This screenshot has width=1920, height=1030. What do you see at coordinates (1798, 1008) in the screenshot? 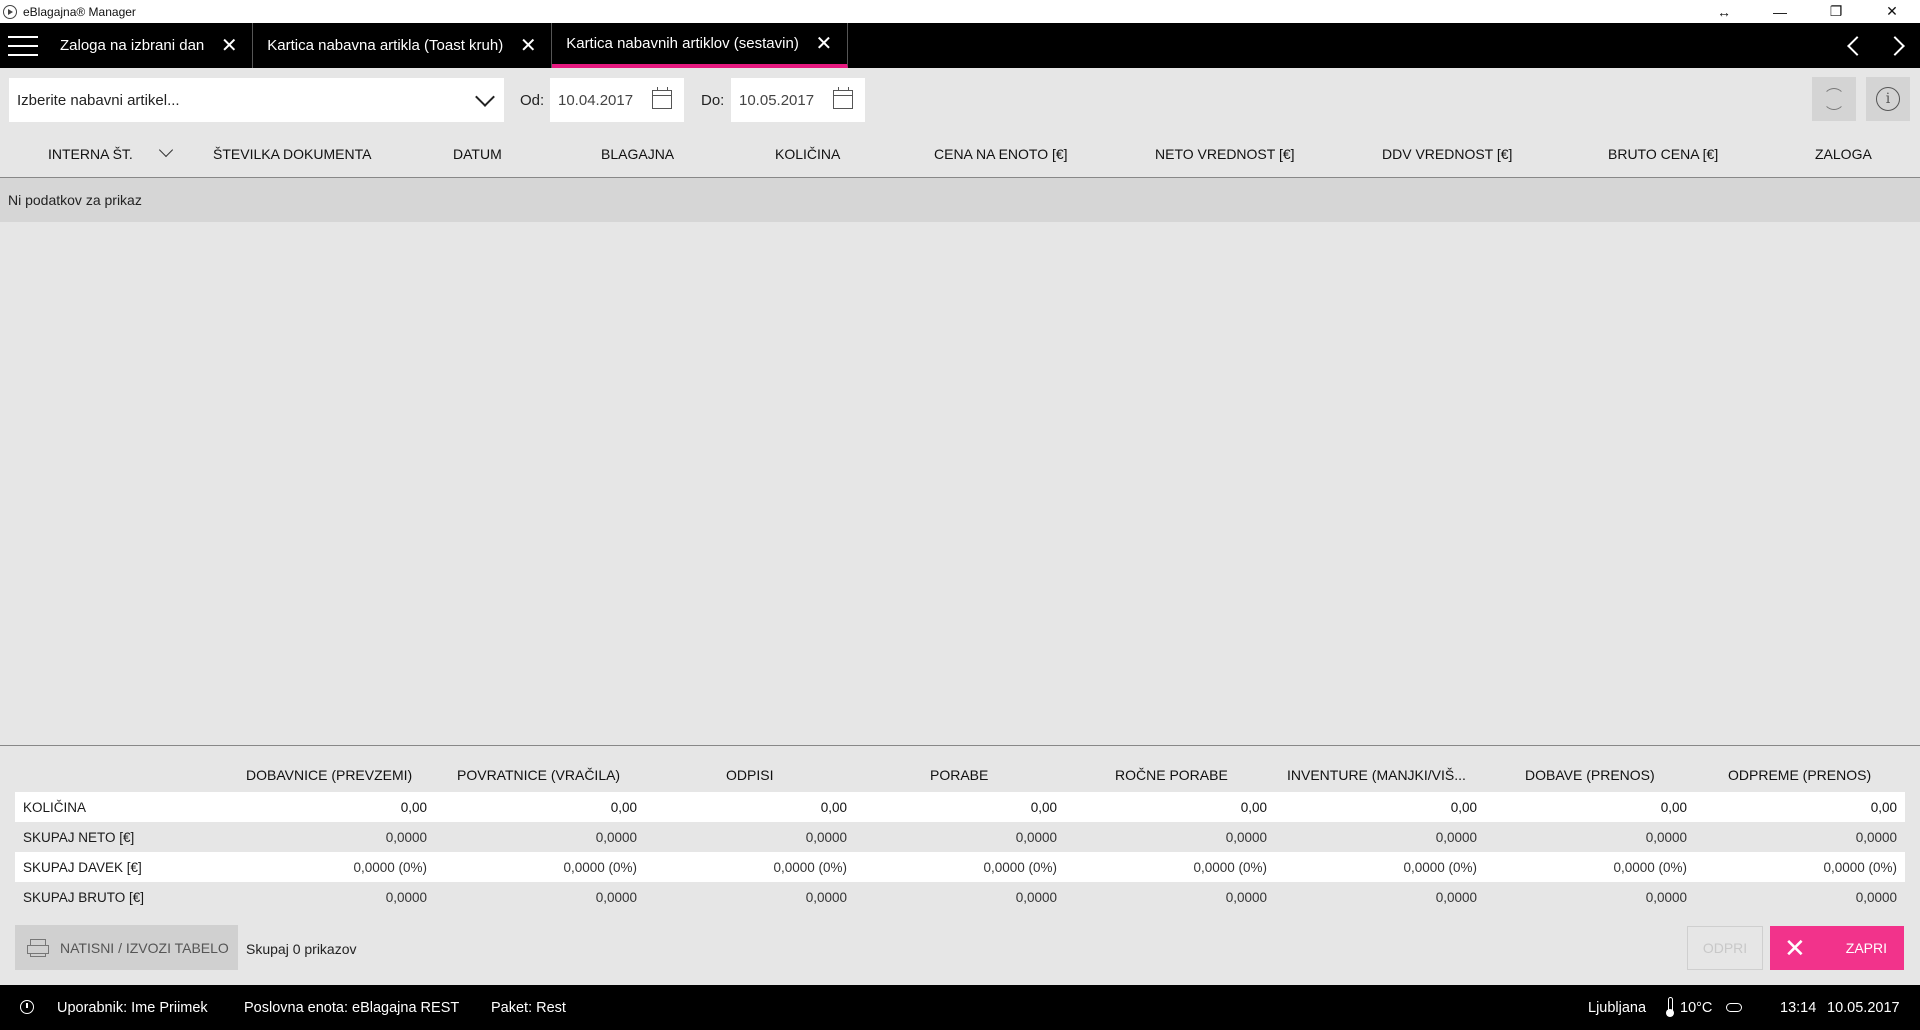
I see `status-time: 13:14` at bounding box center [1798, 1008].